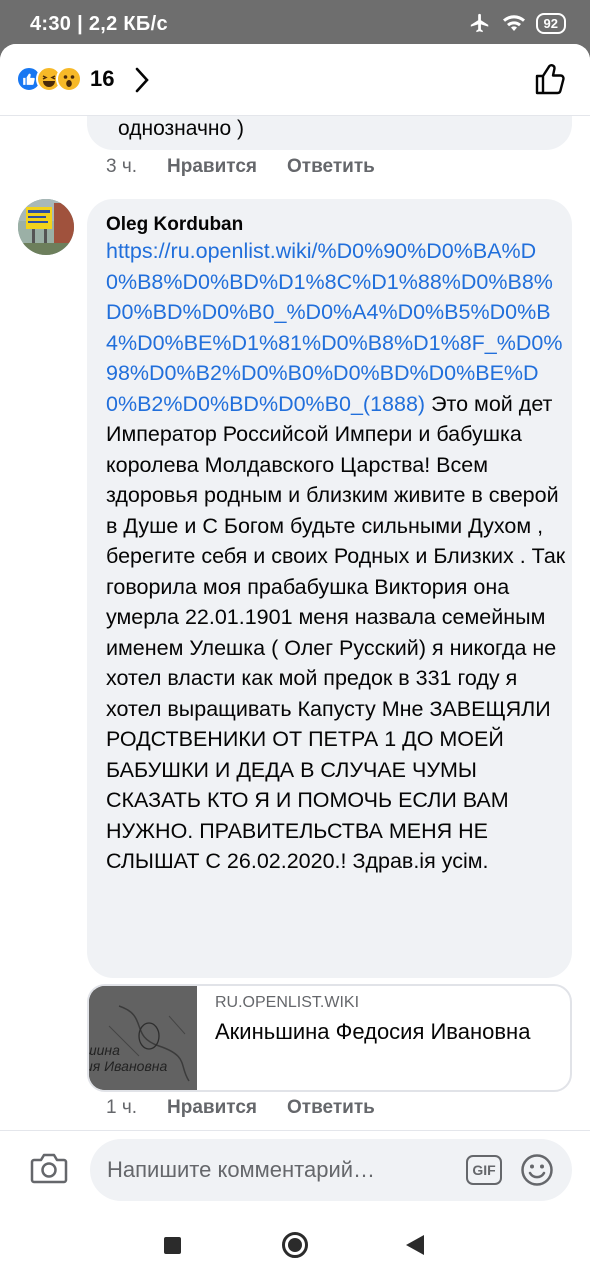 The image size is (590, 1280). What do you see at coordinates (51, 24) in the screenshot?
I see `clock: 4:30` at bounding box center [51, 24].